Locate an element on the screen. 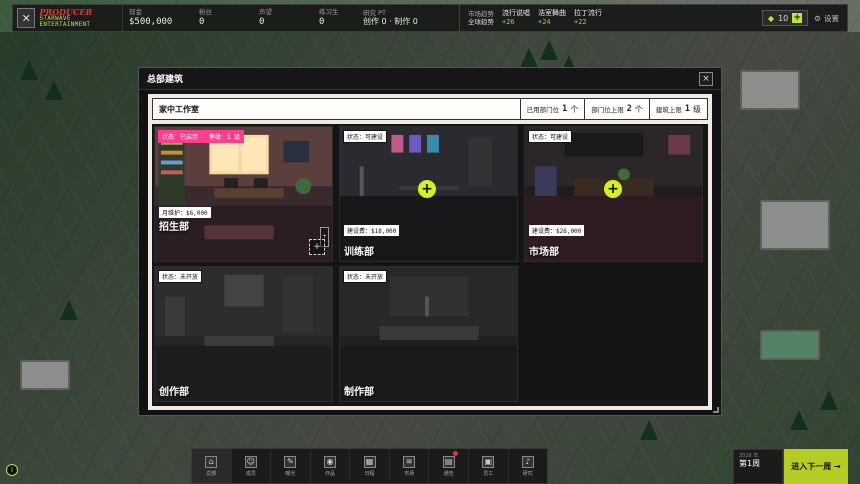 The image size is (860, 484). logo-subtitle: STARWAVE ENTERTAINMENT is located at coordinates (65, 21).